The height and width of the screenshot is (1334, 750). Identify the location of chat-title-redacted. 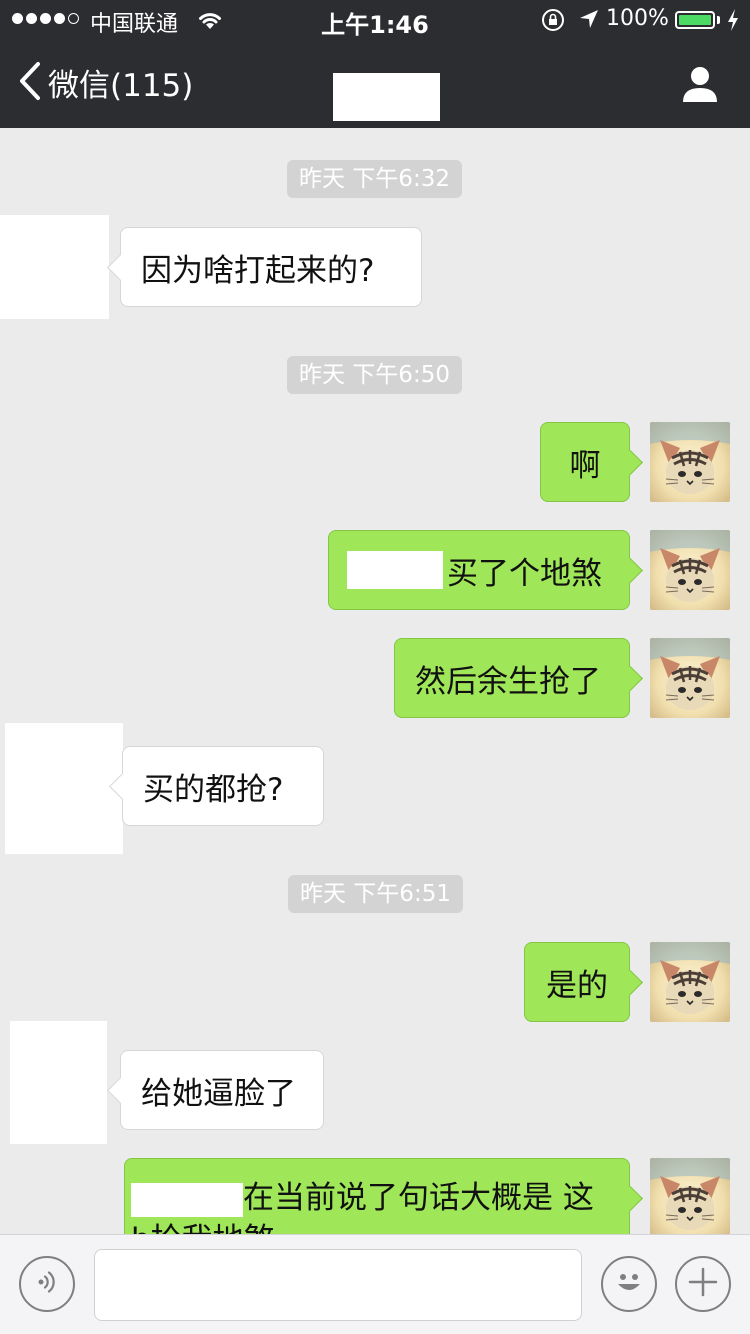
(386, 97).